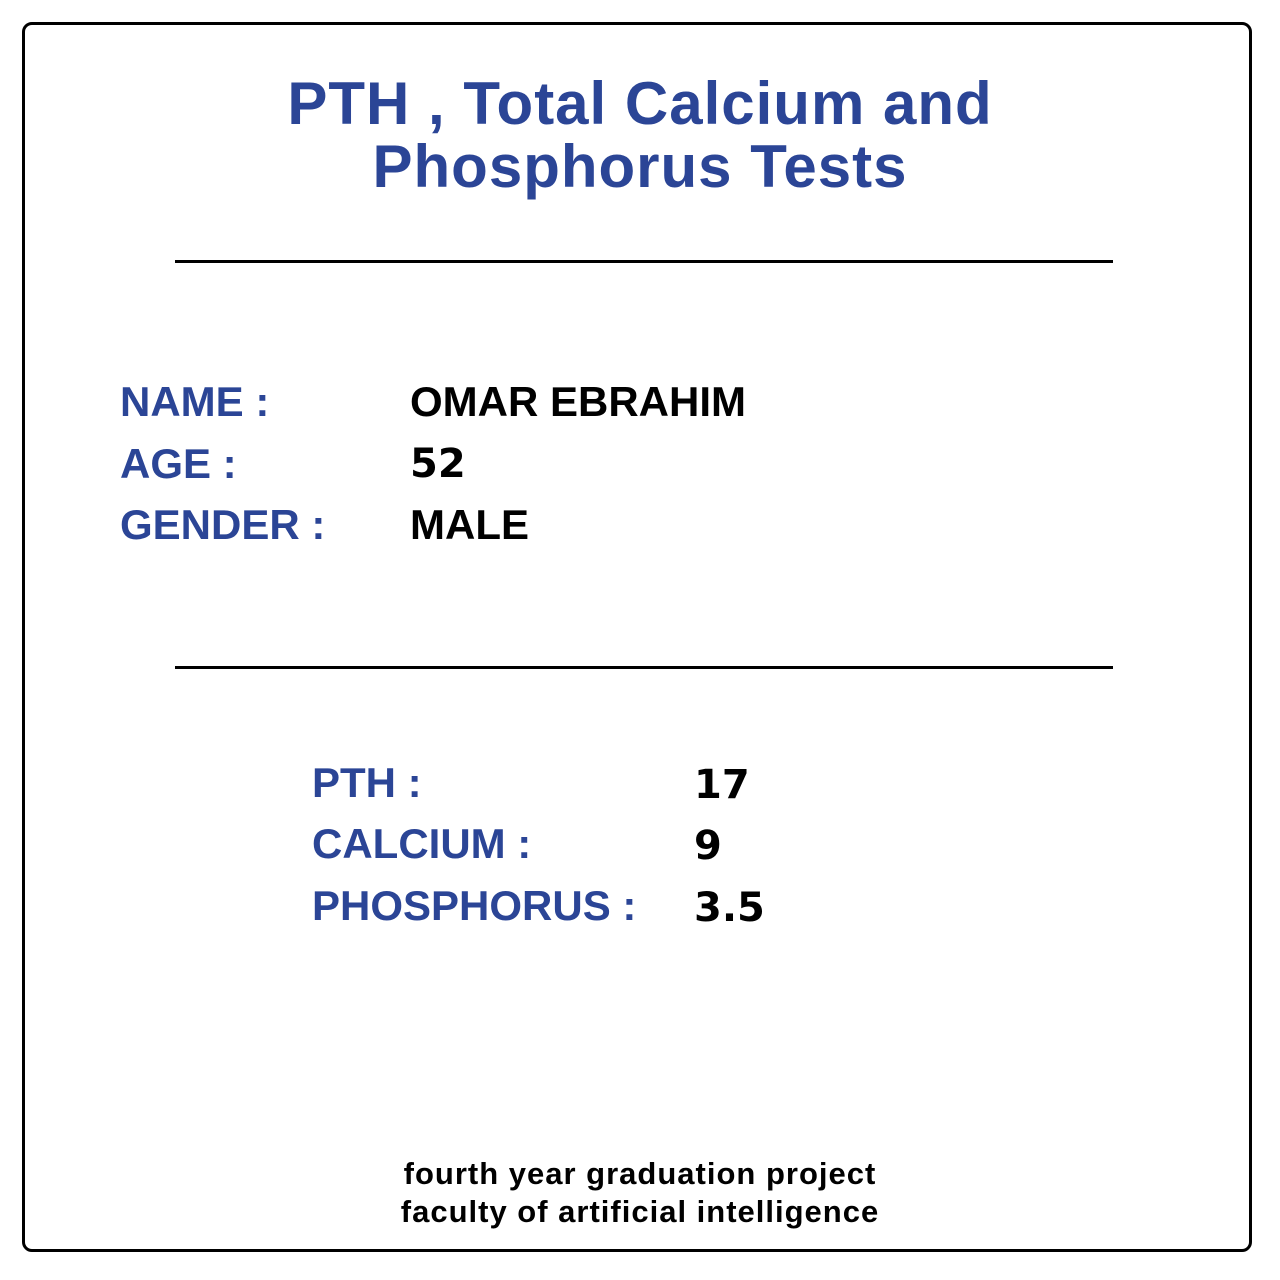 The image size is (1280, 1280). I want to click on gender-value: MALE, so click(469, 524).